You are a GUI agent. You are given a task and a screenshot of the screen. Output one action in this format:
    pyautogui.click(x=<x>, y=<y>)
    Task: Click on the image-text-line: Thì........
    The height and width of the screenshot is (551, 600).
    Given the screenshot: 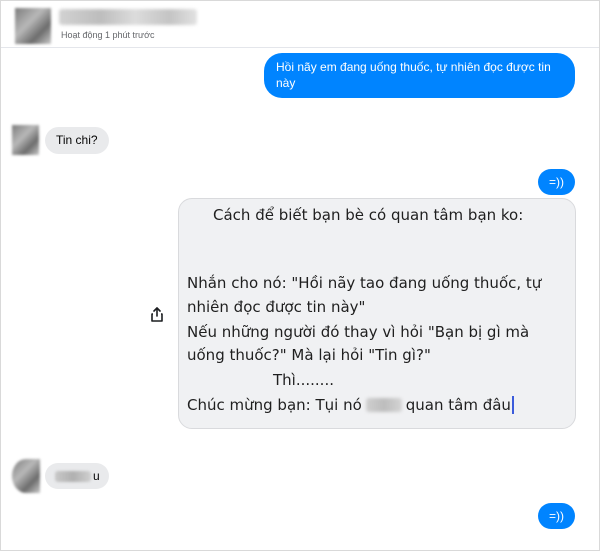 What is the action you would take?
    pyautogui.click(x=303, y=380)
    